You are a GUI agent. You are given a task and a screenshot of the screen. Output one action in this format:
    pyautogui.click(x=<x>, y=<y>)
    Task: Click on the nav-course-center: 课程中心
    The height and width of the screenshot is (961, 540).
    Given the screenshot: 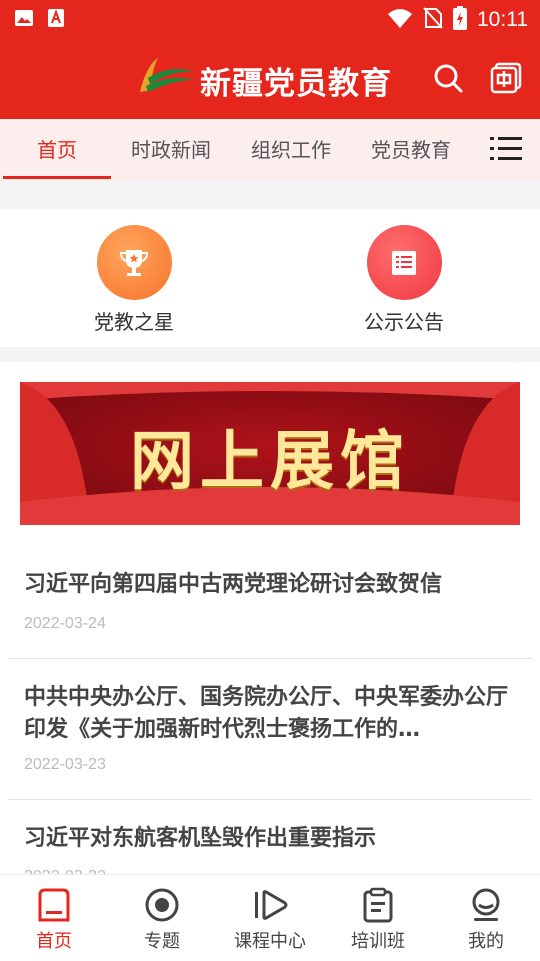 What is the action you would take?
    pyautogui.click(x=270, y=918)
    